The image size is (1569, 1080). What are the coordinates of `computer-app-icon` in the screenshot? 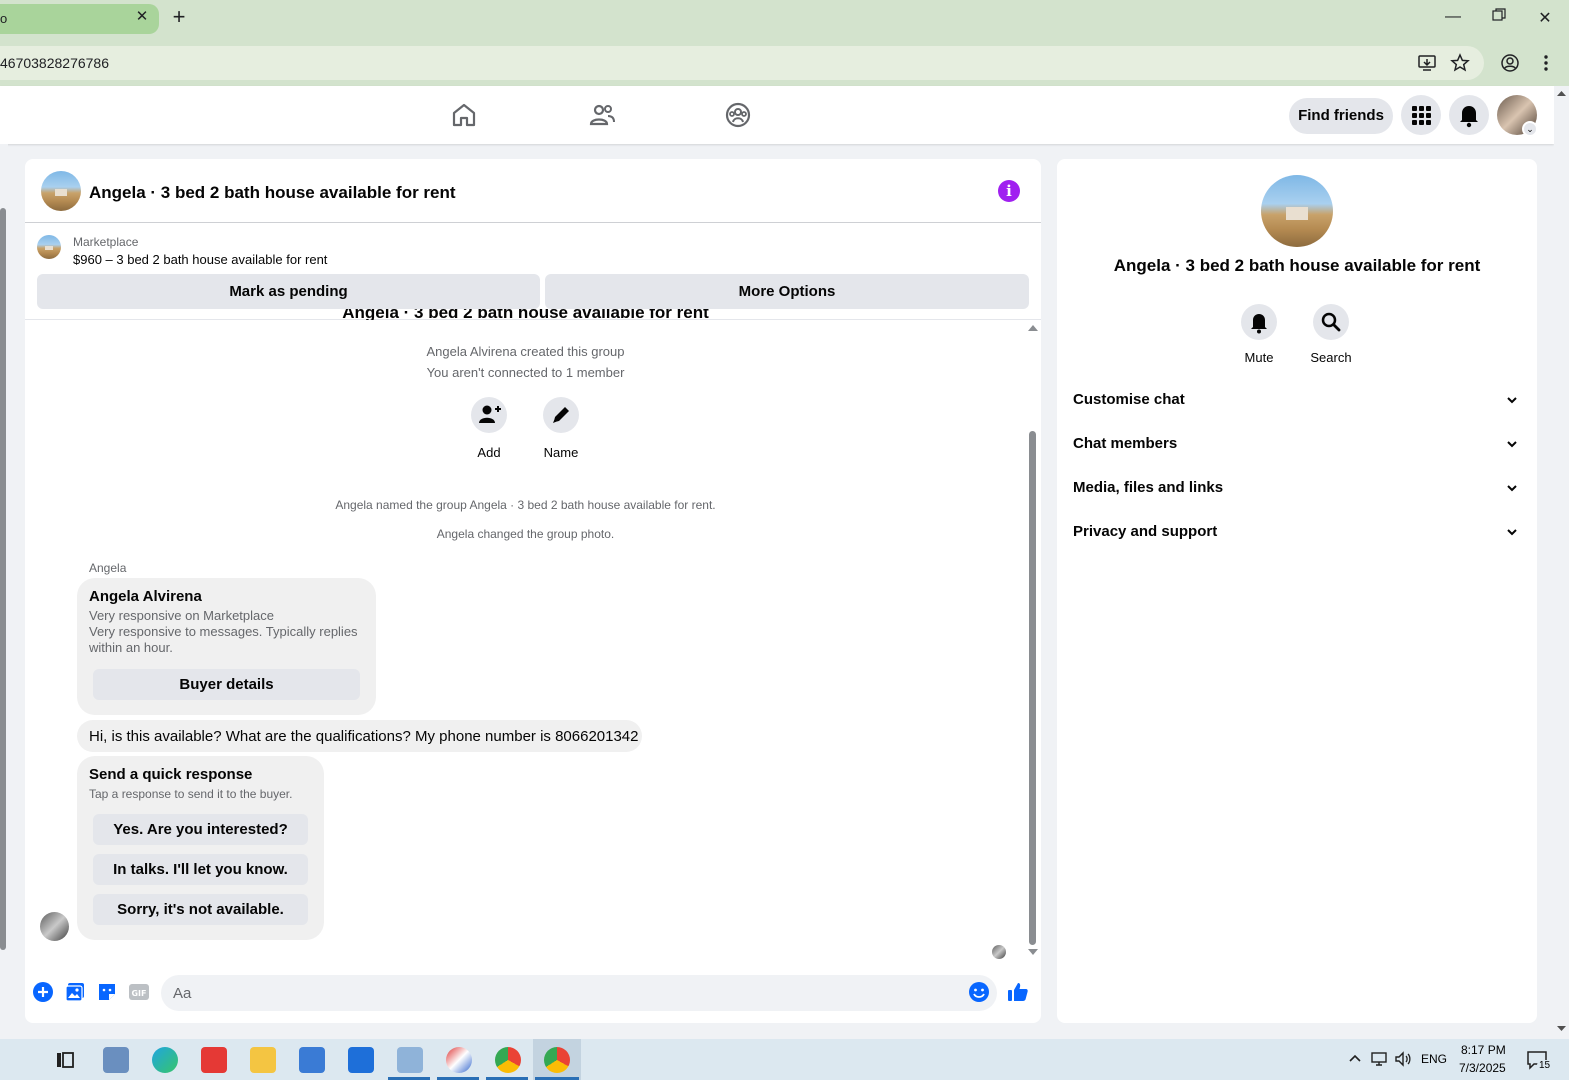 It's located at (116, 1060).